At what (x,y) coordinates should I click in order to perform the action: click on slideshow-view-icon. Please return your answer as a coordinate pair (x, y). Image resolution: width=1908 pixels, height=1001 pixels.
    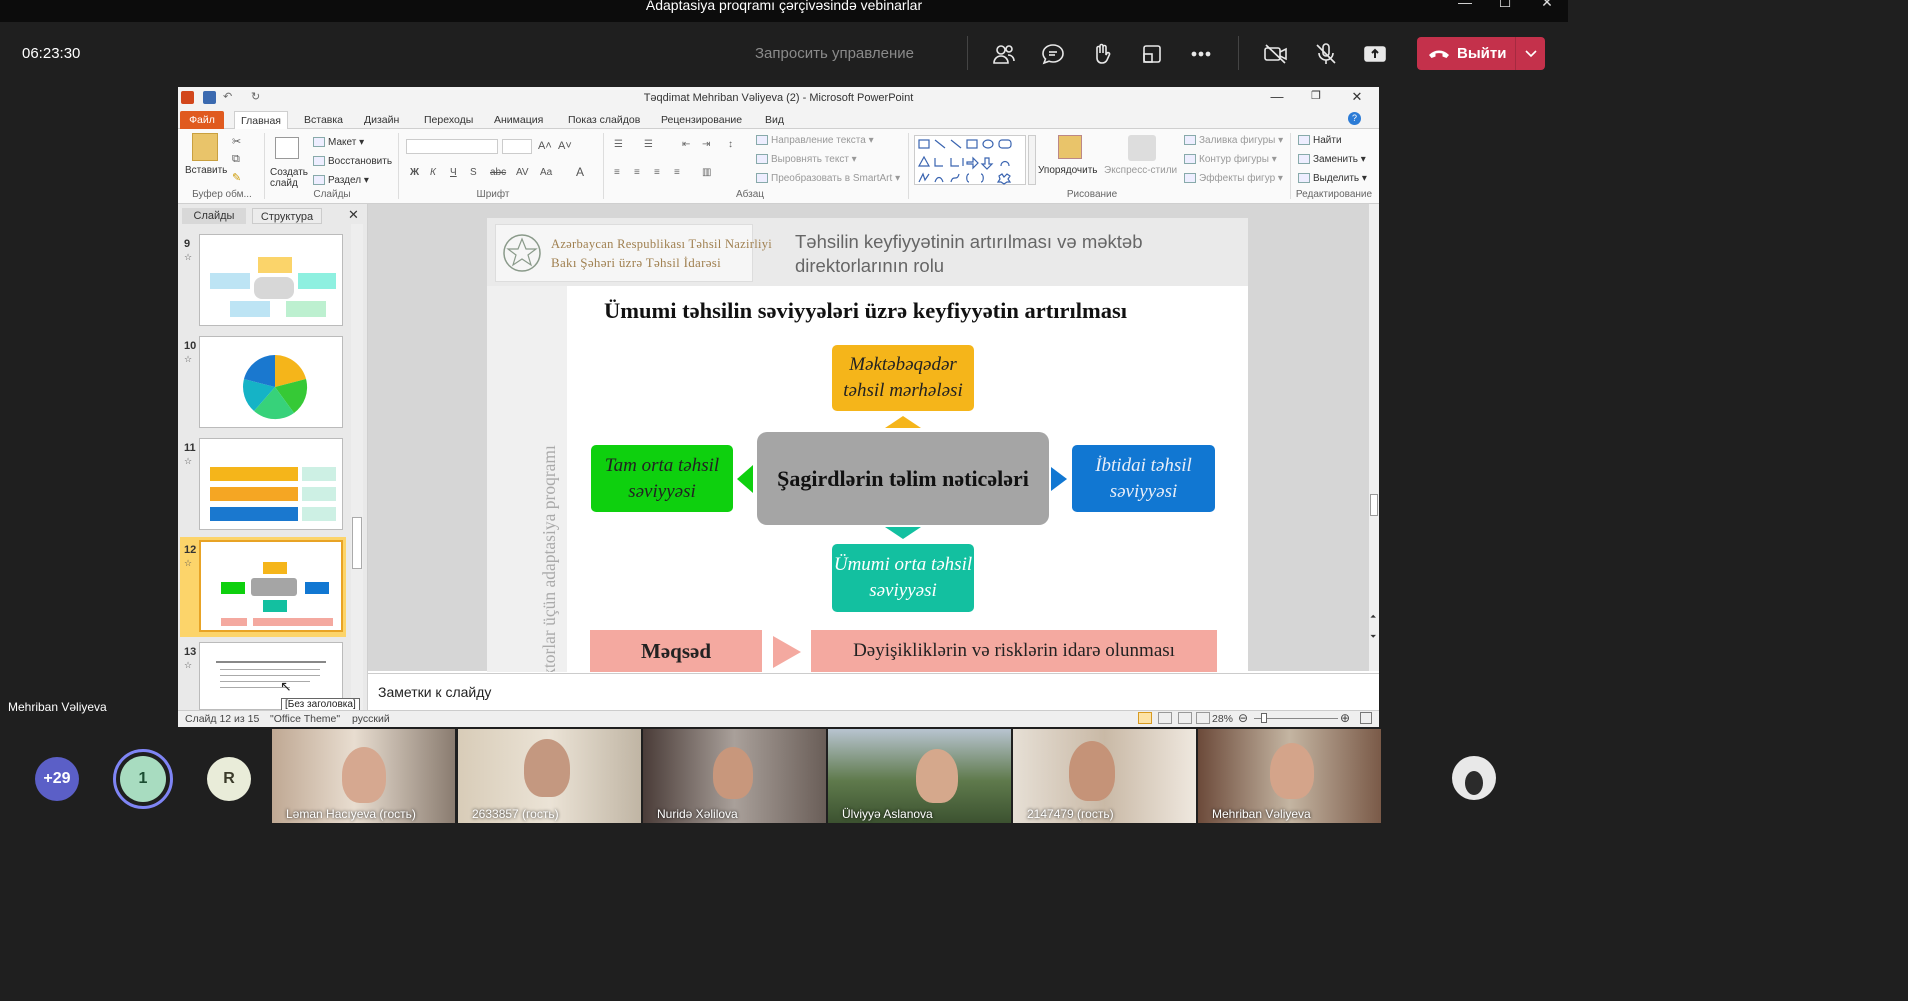
    Looking at the image, I should click on (1203, 718).